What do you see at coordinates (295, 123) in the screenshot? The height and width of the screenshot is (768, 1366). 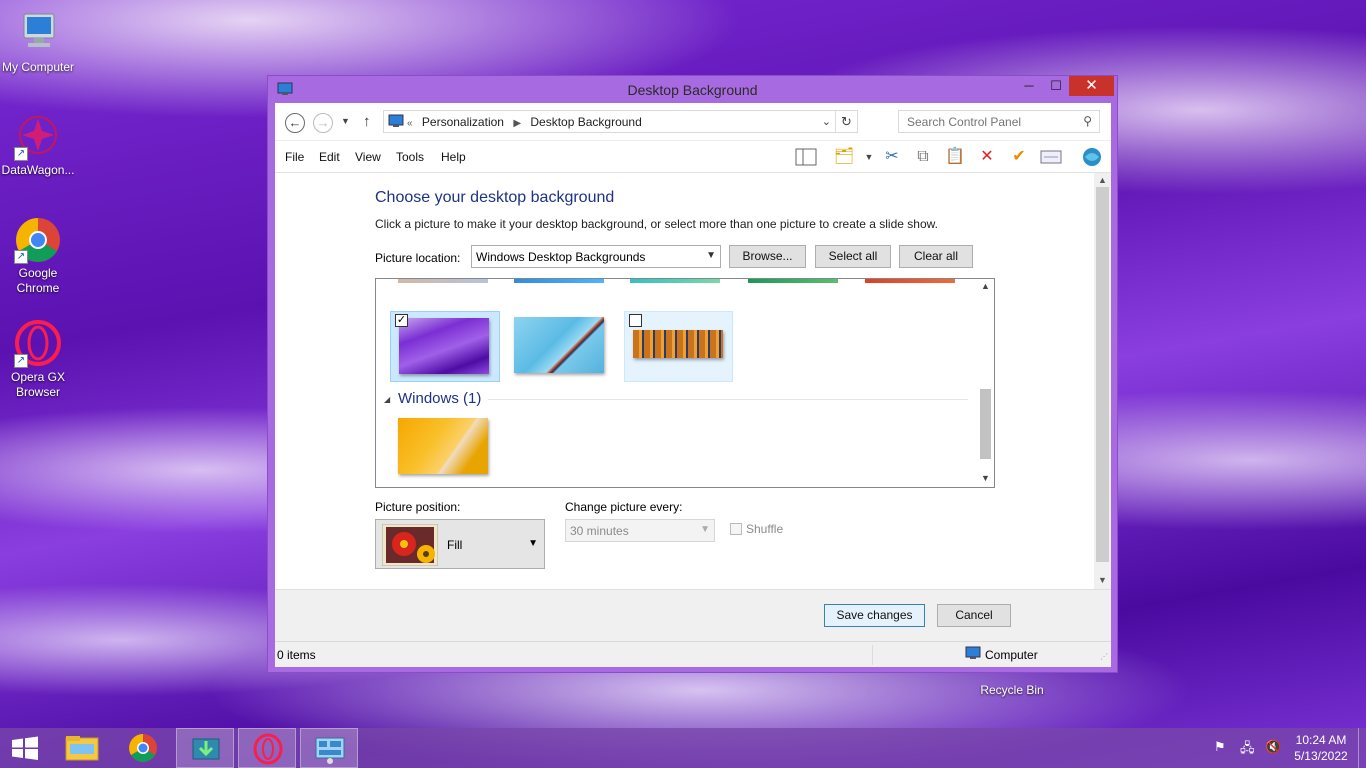 I see `back-button: ←` at bounding box center [295, 123].